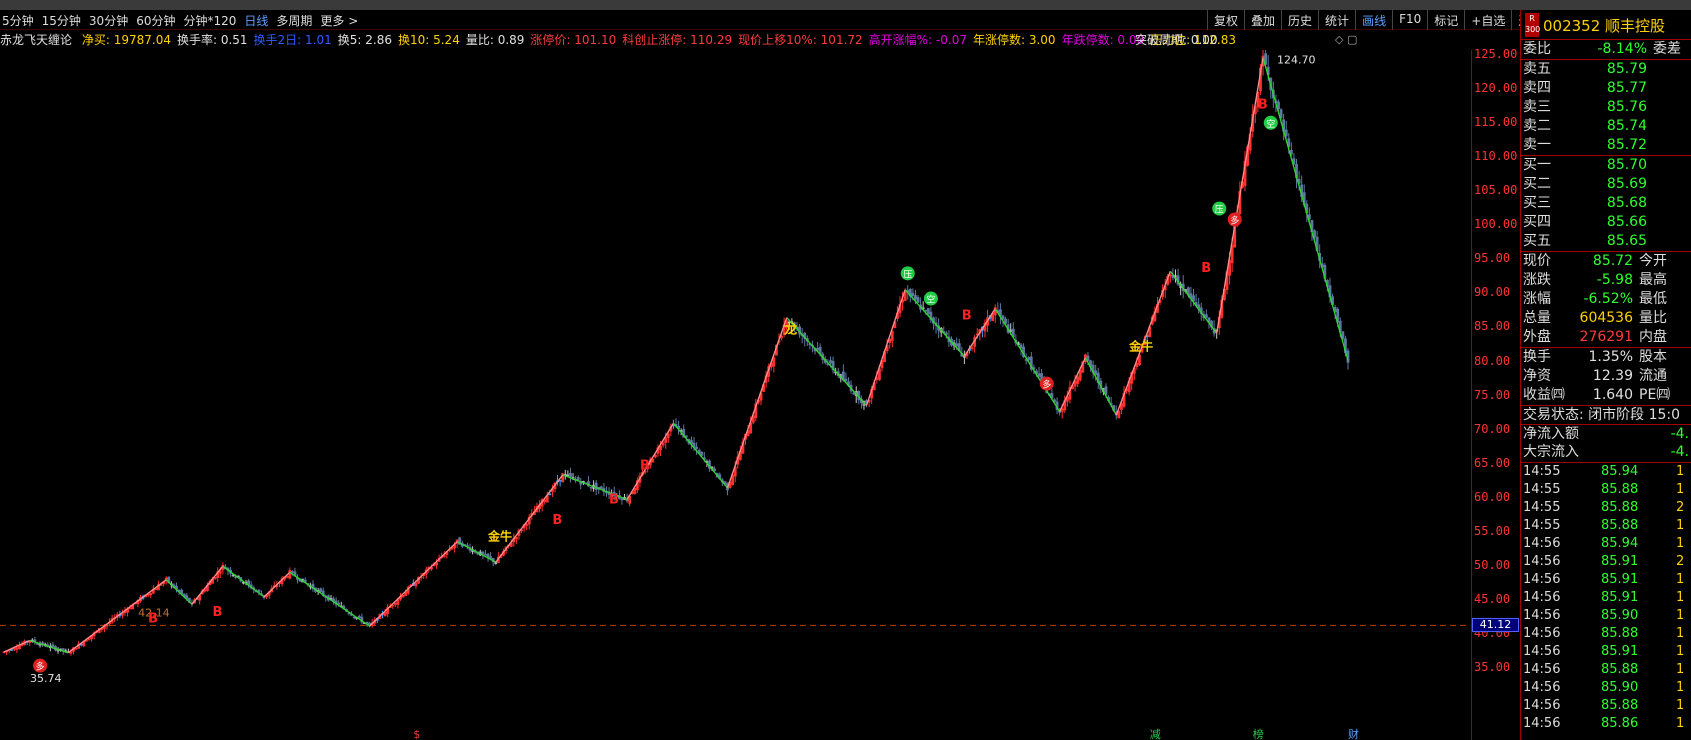  Describe the element at coordinates (61, 20) in the screenshot. I see `period-tab: 15分钟` at that location.